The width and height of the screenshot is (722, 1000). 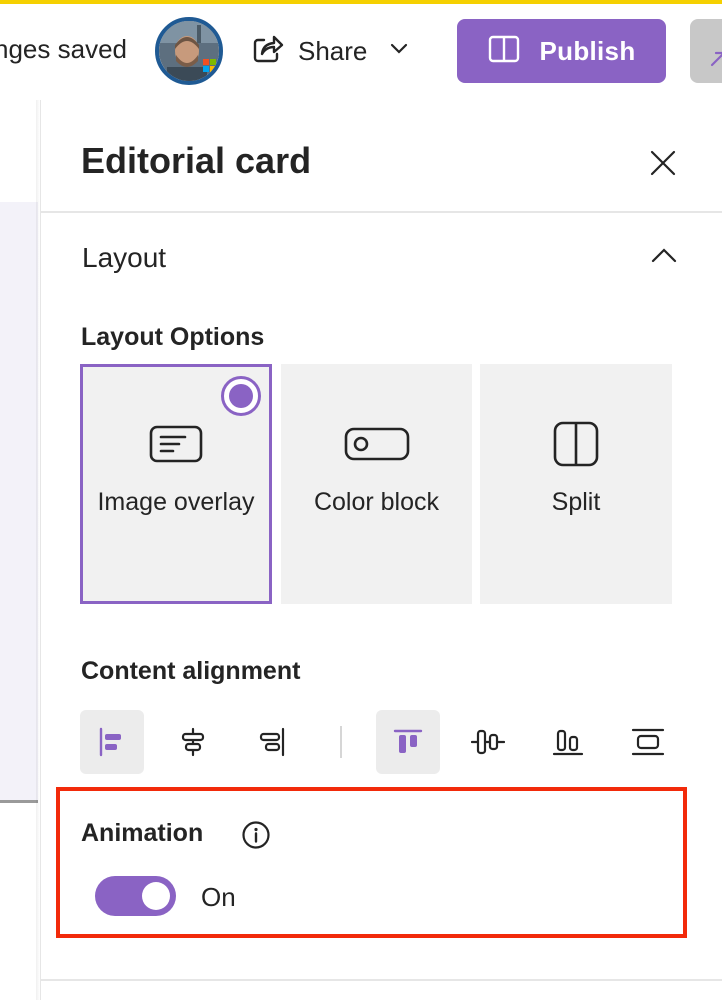 What do you see at coordinates (196, 160) in the screenshot?
I see `panel-title: Editorial card` at bounding box center [196, 160].